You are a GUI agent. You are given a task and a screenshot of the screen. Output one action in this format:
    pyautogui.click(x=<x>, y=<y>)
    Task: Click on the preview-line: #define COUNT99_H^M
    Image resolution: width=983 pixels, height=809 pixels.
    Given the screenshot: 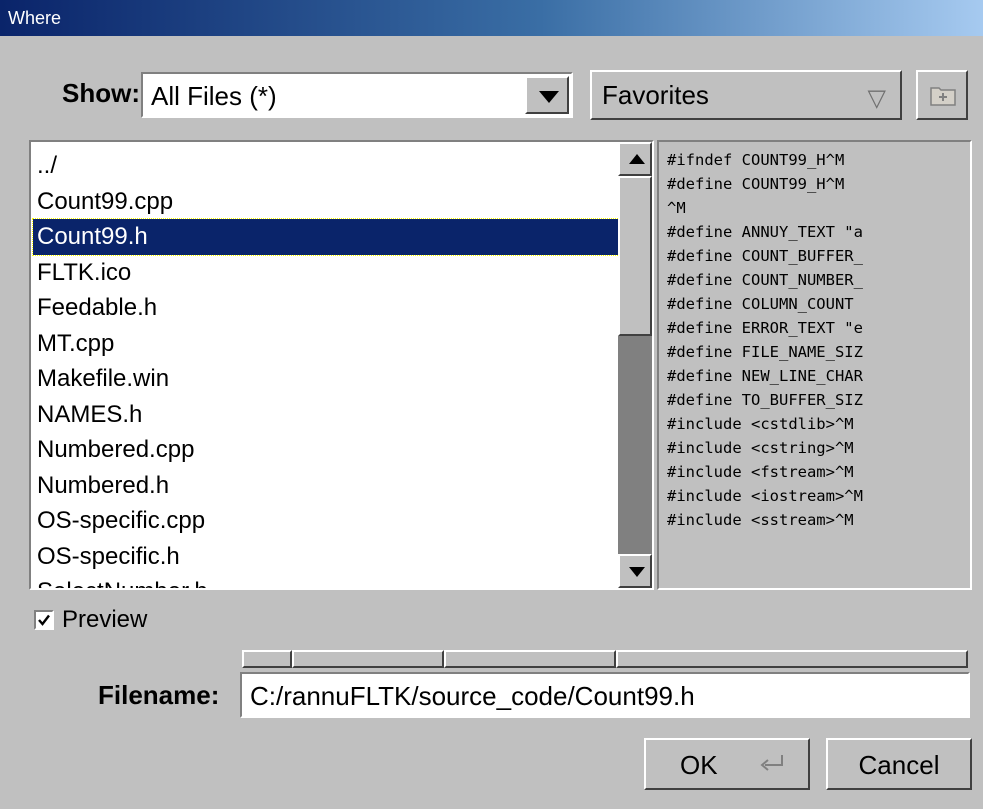 What is the action you would take?
    pyautogui.click(x=756, y=184)
    